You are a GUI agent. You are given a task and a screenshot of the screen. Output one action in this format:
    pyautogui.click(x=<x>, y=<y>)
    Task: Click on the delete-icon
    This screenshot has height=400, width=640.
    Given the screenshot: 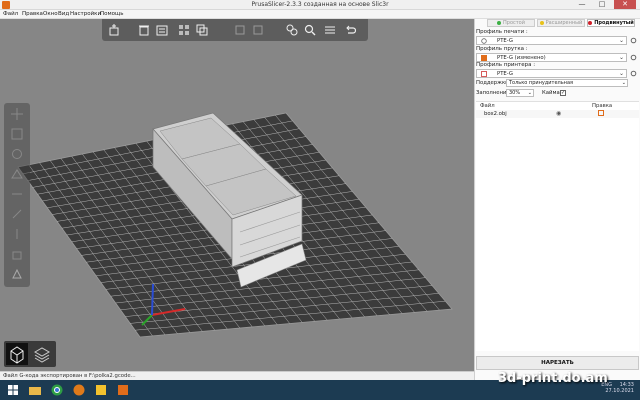 What is the action you would take?
    pyautogui.click(x=144, y=30)
    